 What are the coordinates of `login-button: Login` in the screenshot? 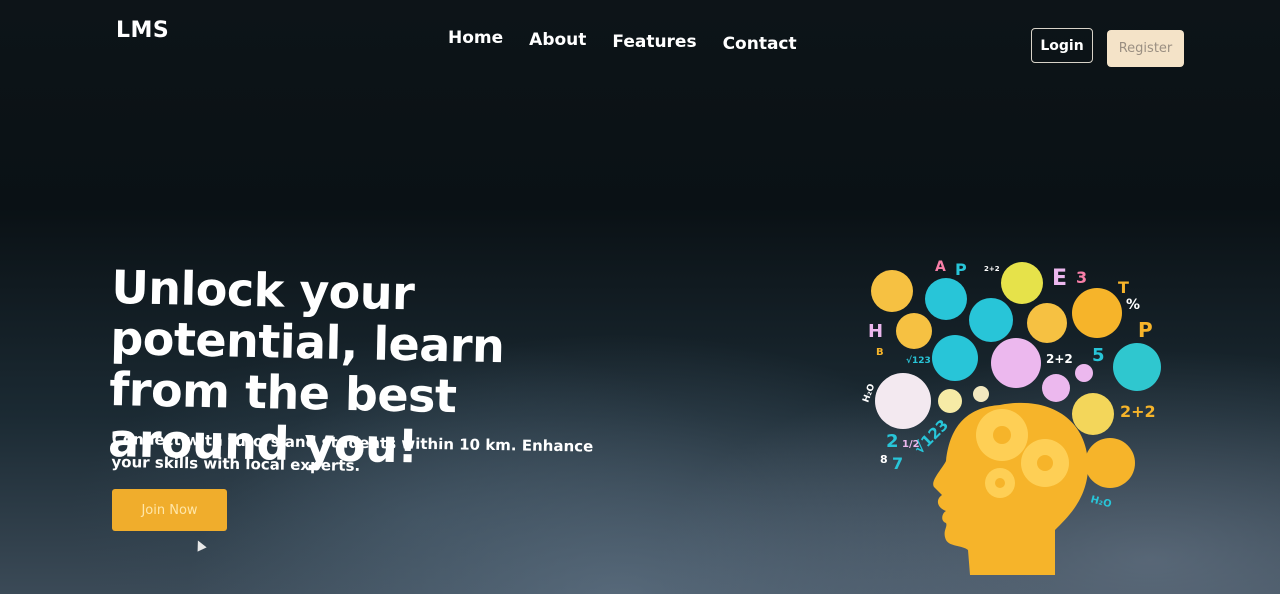 It's located at (1062, 45).